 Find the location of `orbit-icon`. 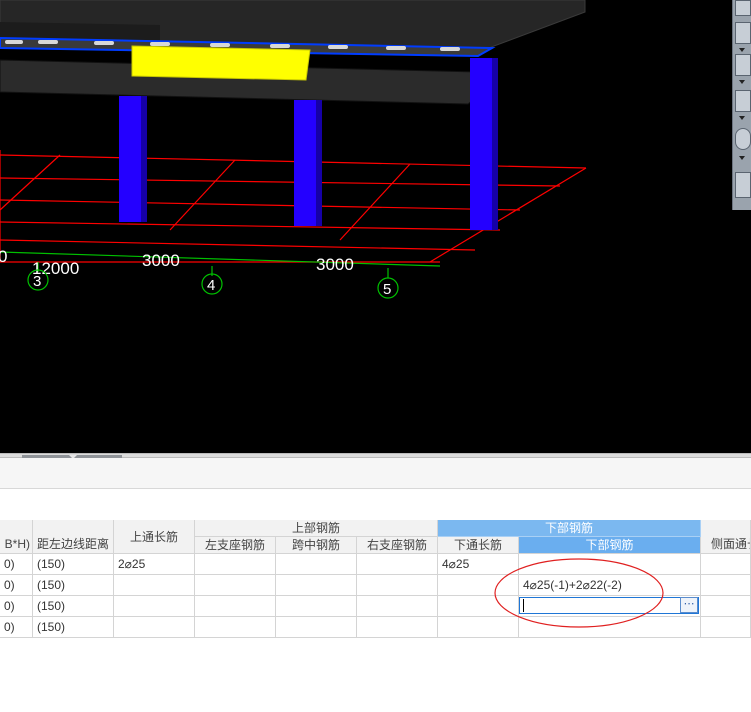

orbit-icon is located at coordinates (743, 139).